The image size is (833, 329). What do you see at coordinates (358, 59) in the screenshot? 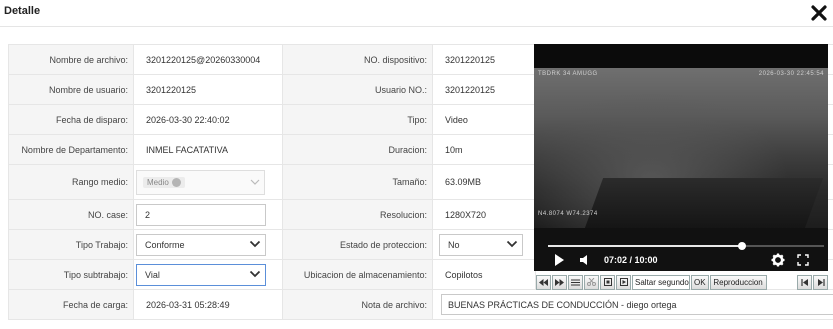
I see `label-no-dispositivo: NO. dispositivo:` at bounding box center [358, 59].